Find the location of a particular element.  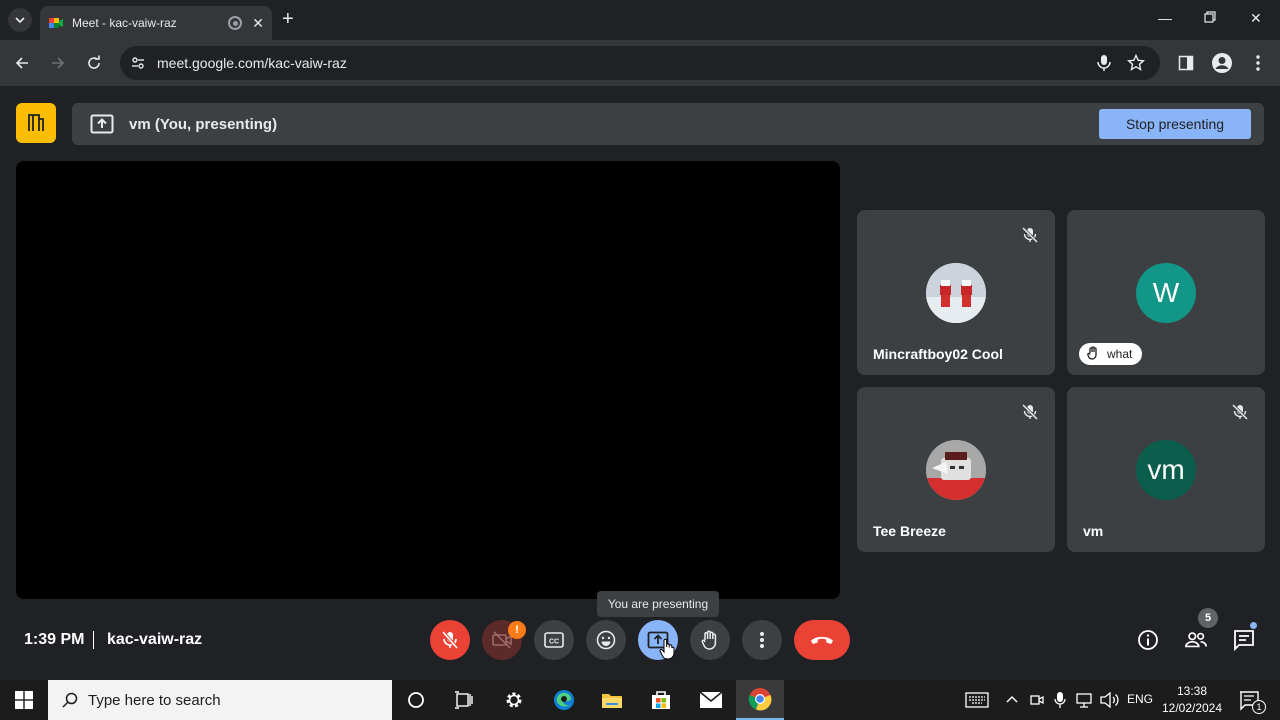

chrome-icon is located at coordinates (760, 699).